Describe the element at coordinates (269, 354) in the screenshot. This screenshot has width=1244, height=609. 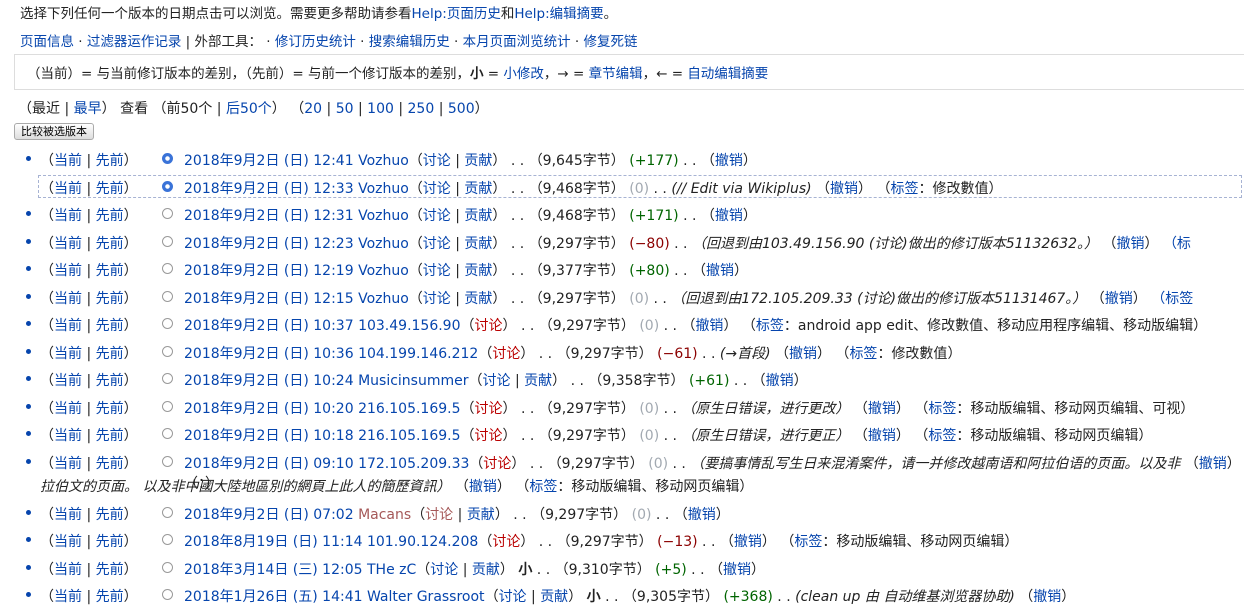
I see `revision-date-link: 2018年9月2日 (日) 10:36` at that location.